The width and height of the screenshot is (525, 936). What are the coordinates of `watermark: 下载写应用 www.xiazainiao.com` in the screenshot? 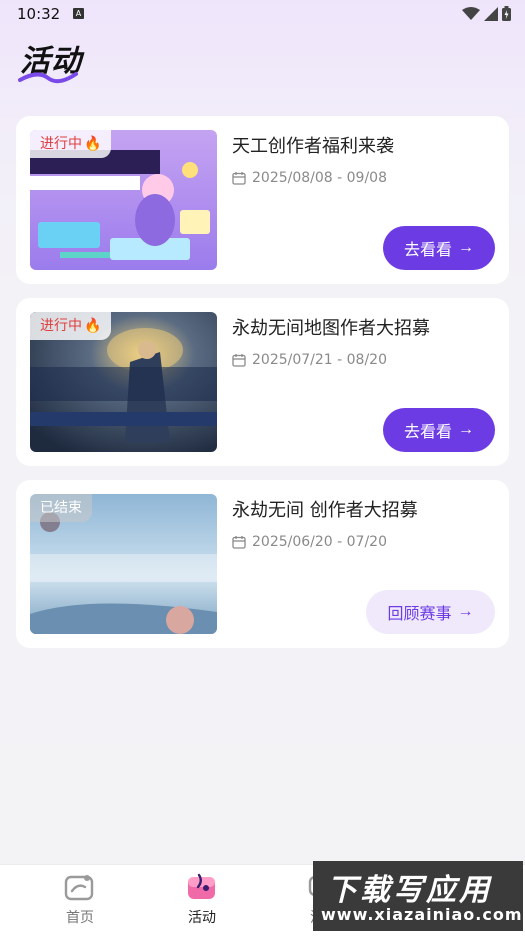 It's located at (418, 896).